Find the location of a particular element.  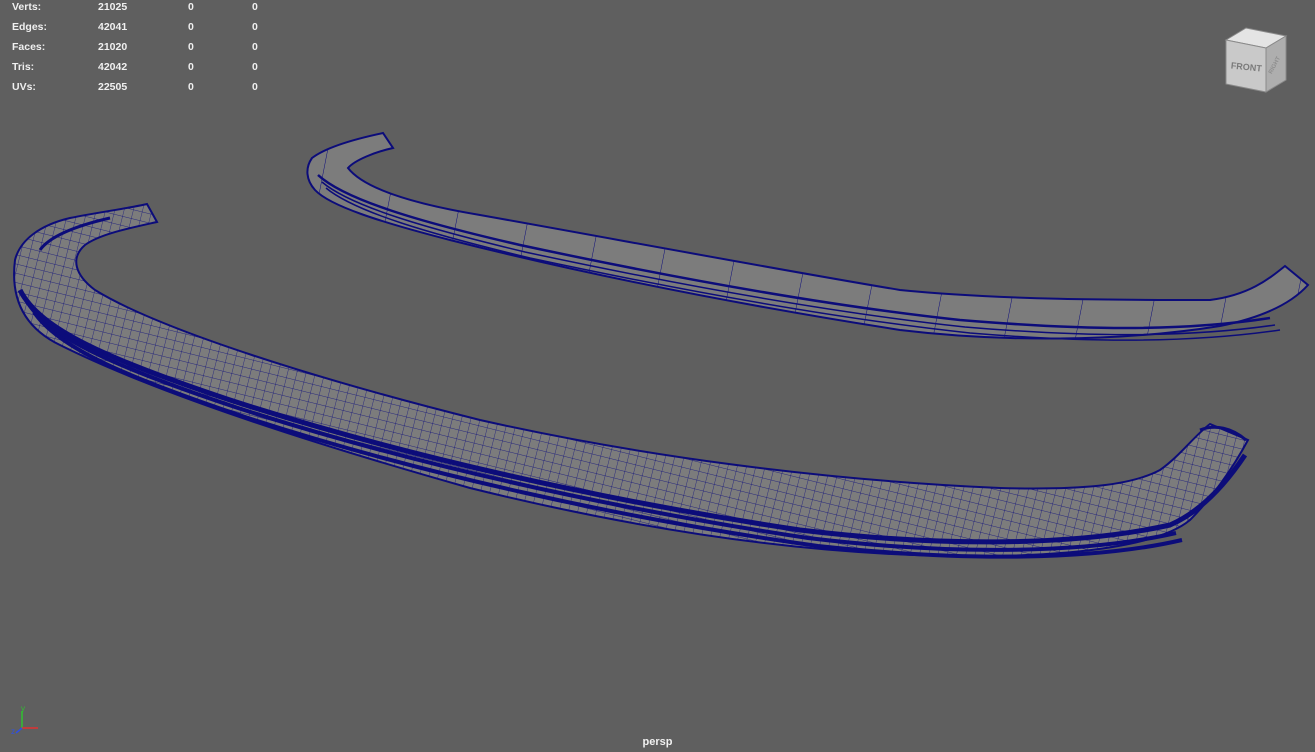

hud-value: 21025 is located at coordinates (113, 7).